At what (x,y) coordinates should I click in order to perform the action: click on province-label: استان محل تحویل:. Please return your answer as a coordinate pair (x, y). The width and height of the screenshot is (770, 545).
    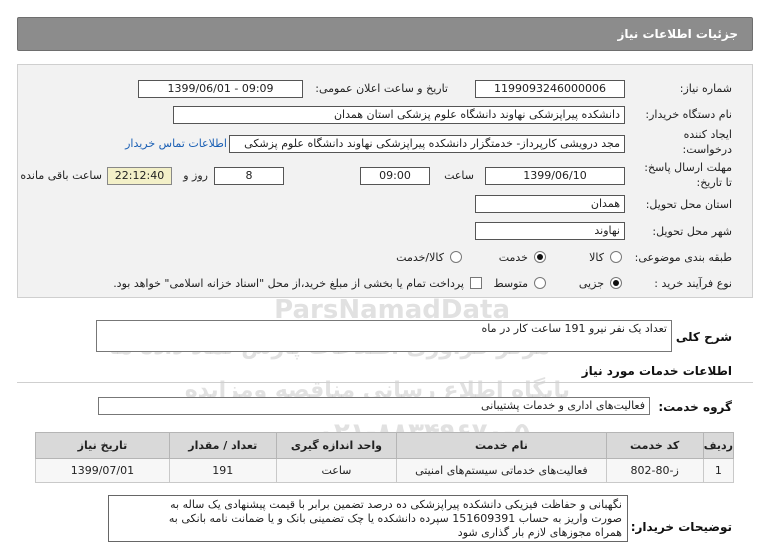
    Looking at the image, I should click on (688, 204).